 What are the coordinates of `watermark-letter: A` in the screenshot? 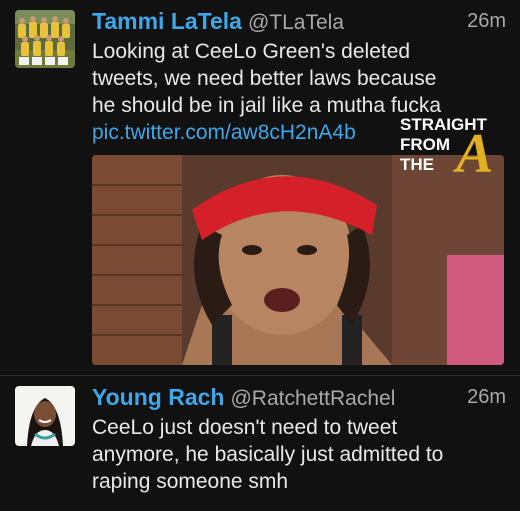 It's located at (473, 151).